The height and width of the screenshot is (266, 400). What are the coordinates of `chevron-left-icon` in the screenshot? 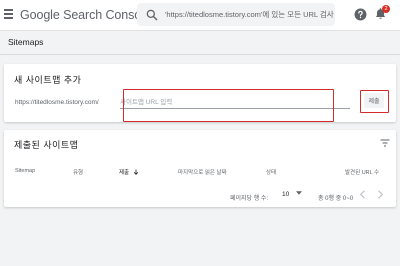 It's located at (363, 194).